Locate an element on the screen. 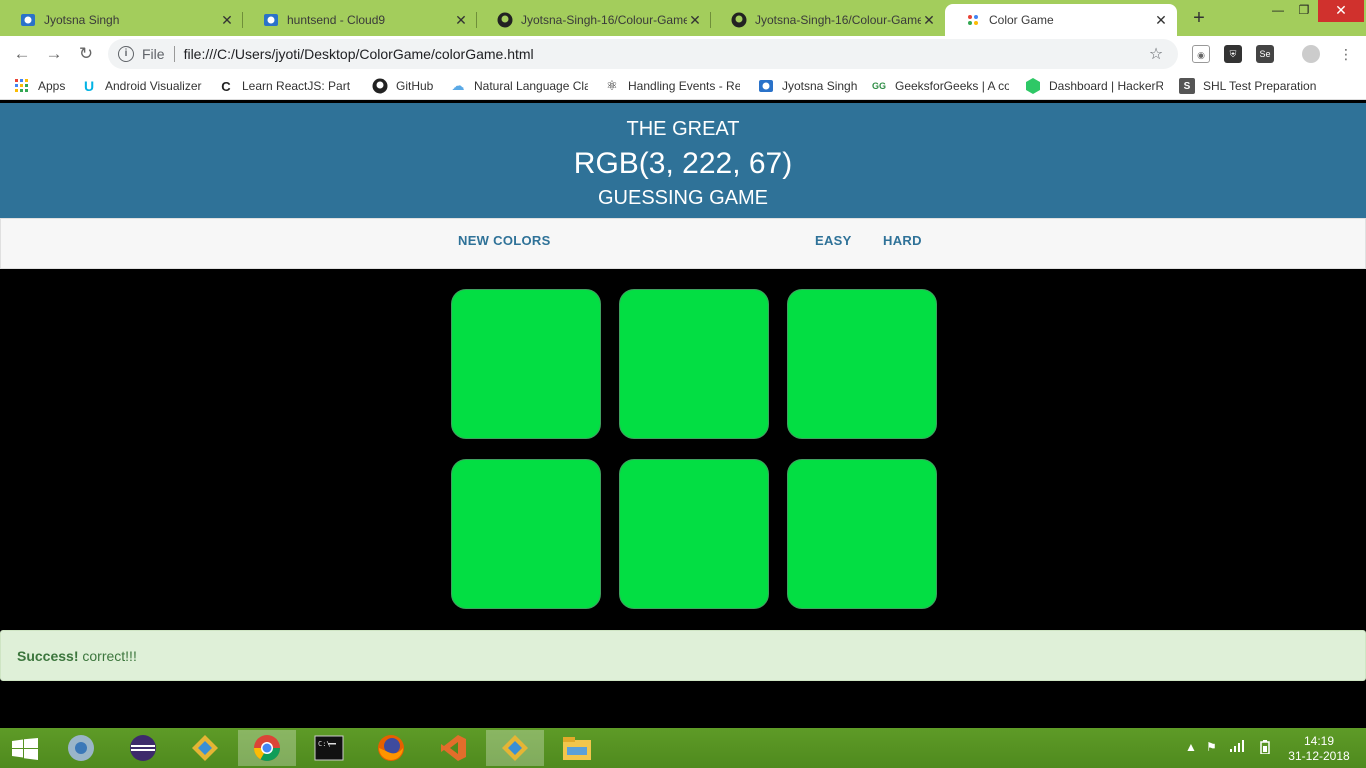  hard-mode-button: HARD is located at coordinates (902, 240).